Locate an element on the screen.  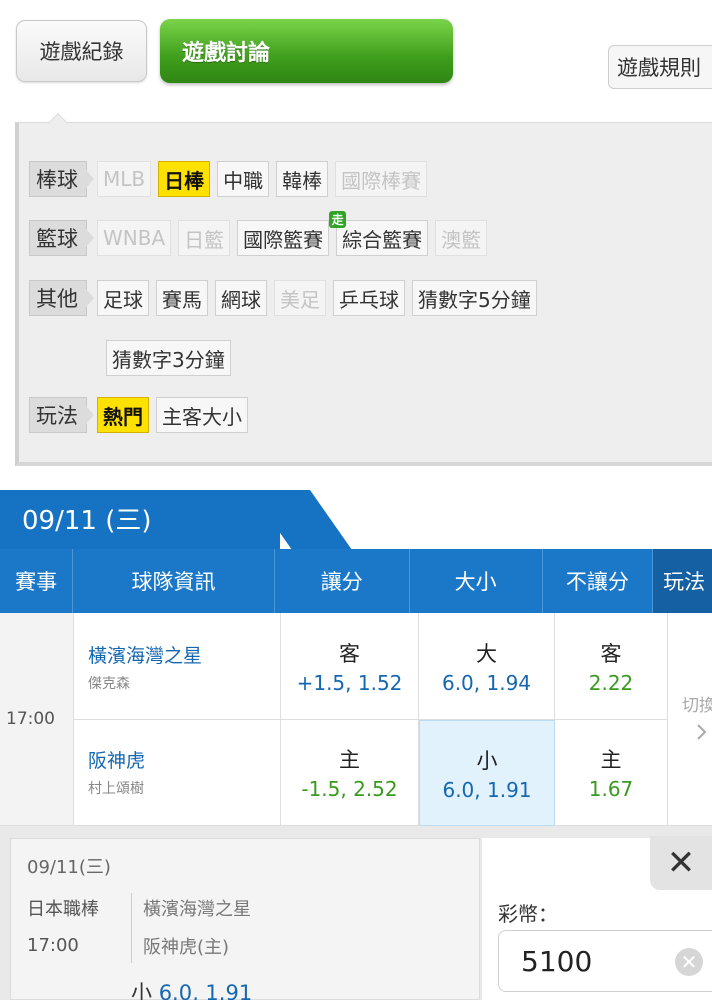
team-name: 橫濱海灣之星 is located at coordinates (145, 656).